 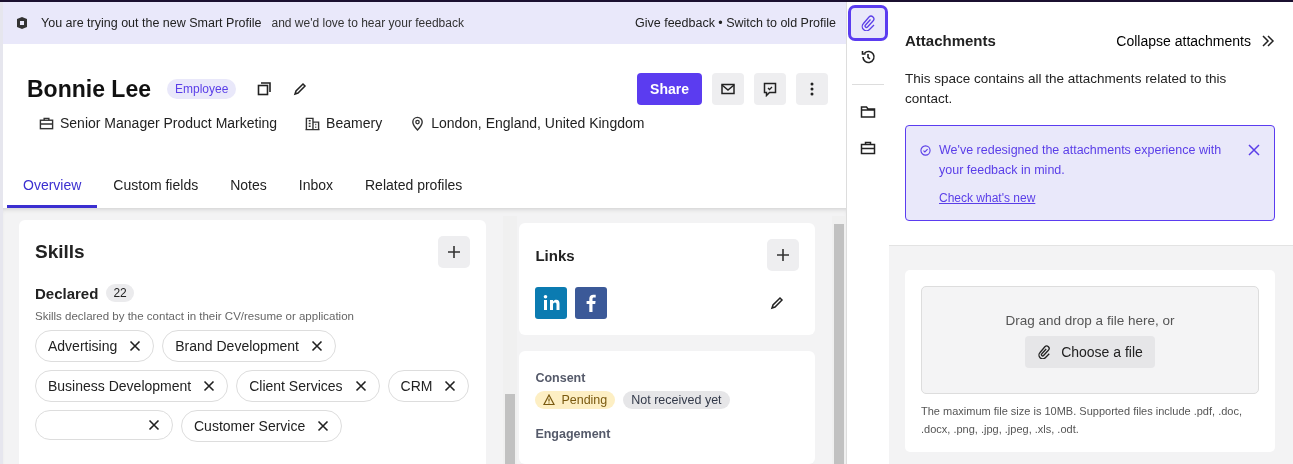 I want to click on links-title: Links, so click(x=555, y=255).